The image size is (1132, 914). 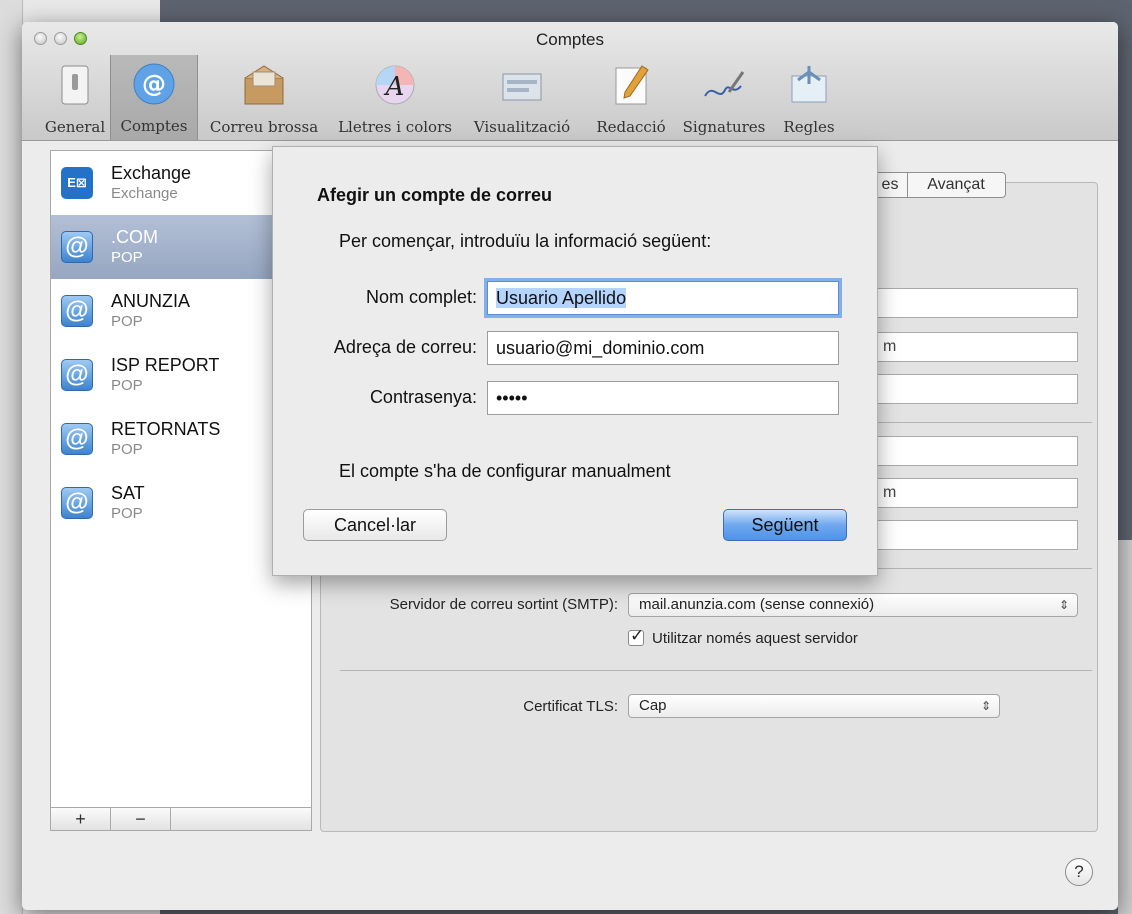 What do you see at coordinates (405, 347) in the screenshot?
I see `email-address-label: Adreça de correu:` at bounding box center [405, 347].